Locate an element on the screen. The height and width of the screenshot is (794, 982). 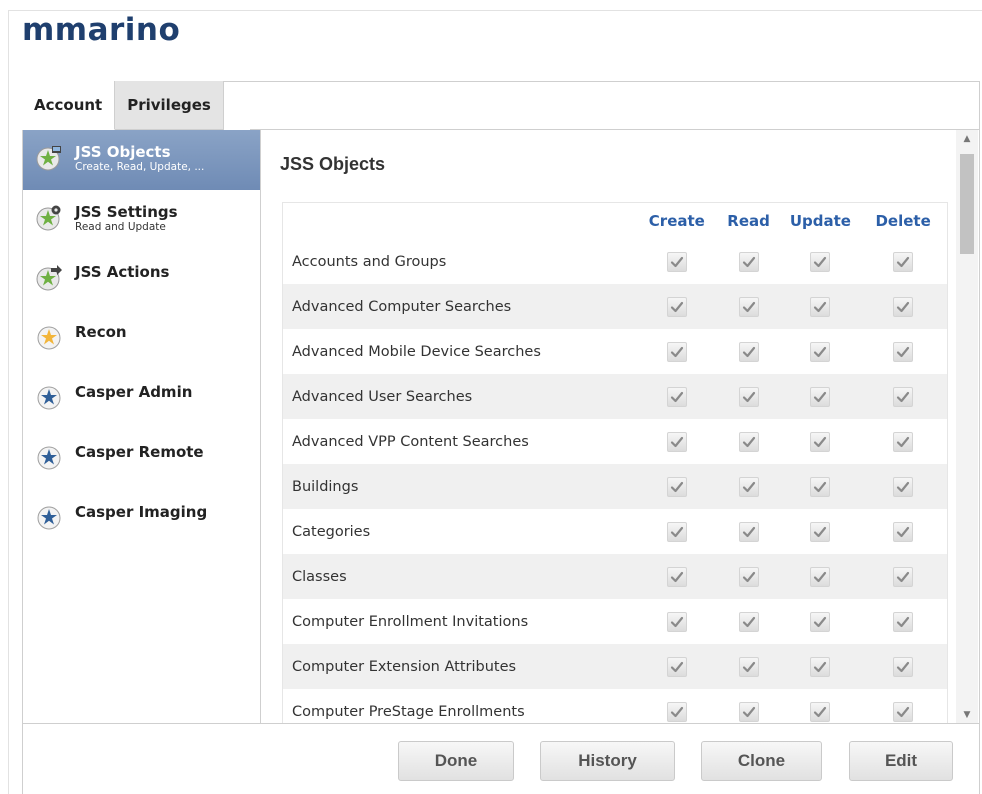
scroll-up-arrow-icon: ▲ is located at coordinates (967, 138).